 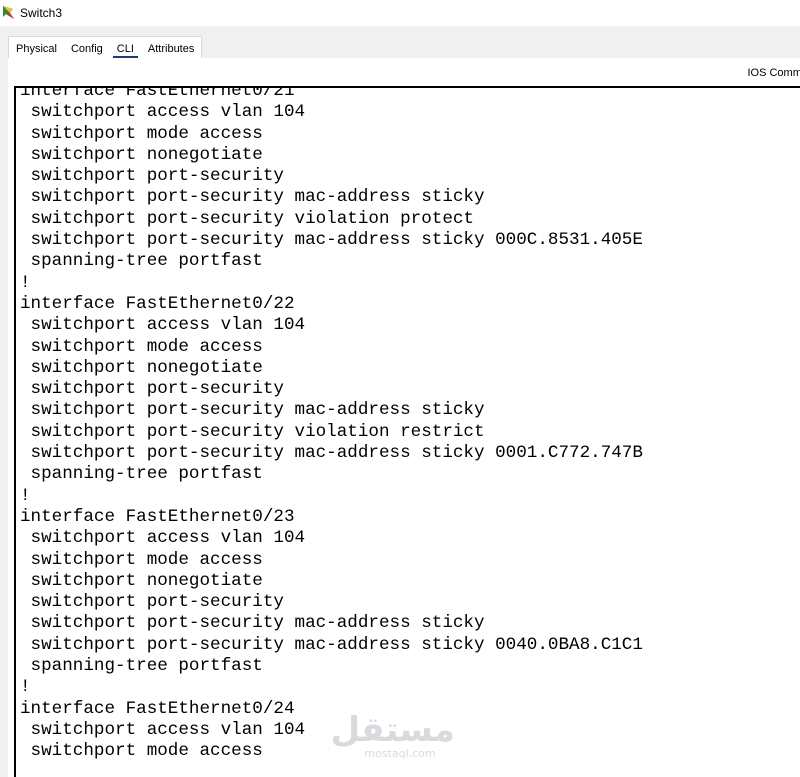 What do you see at coordinates (9, 13) in the screenshot?
I see `packet-tracer-switch-icon` at bounding box center [9, 13].